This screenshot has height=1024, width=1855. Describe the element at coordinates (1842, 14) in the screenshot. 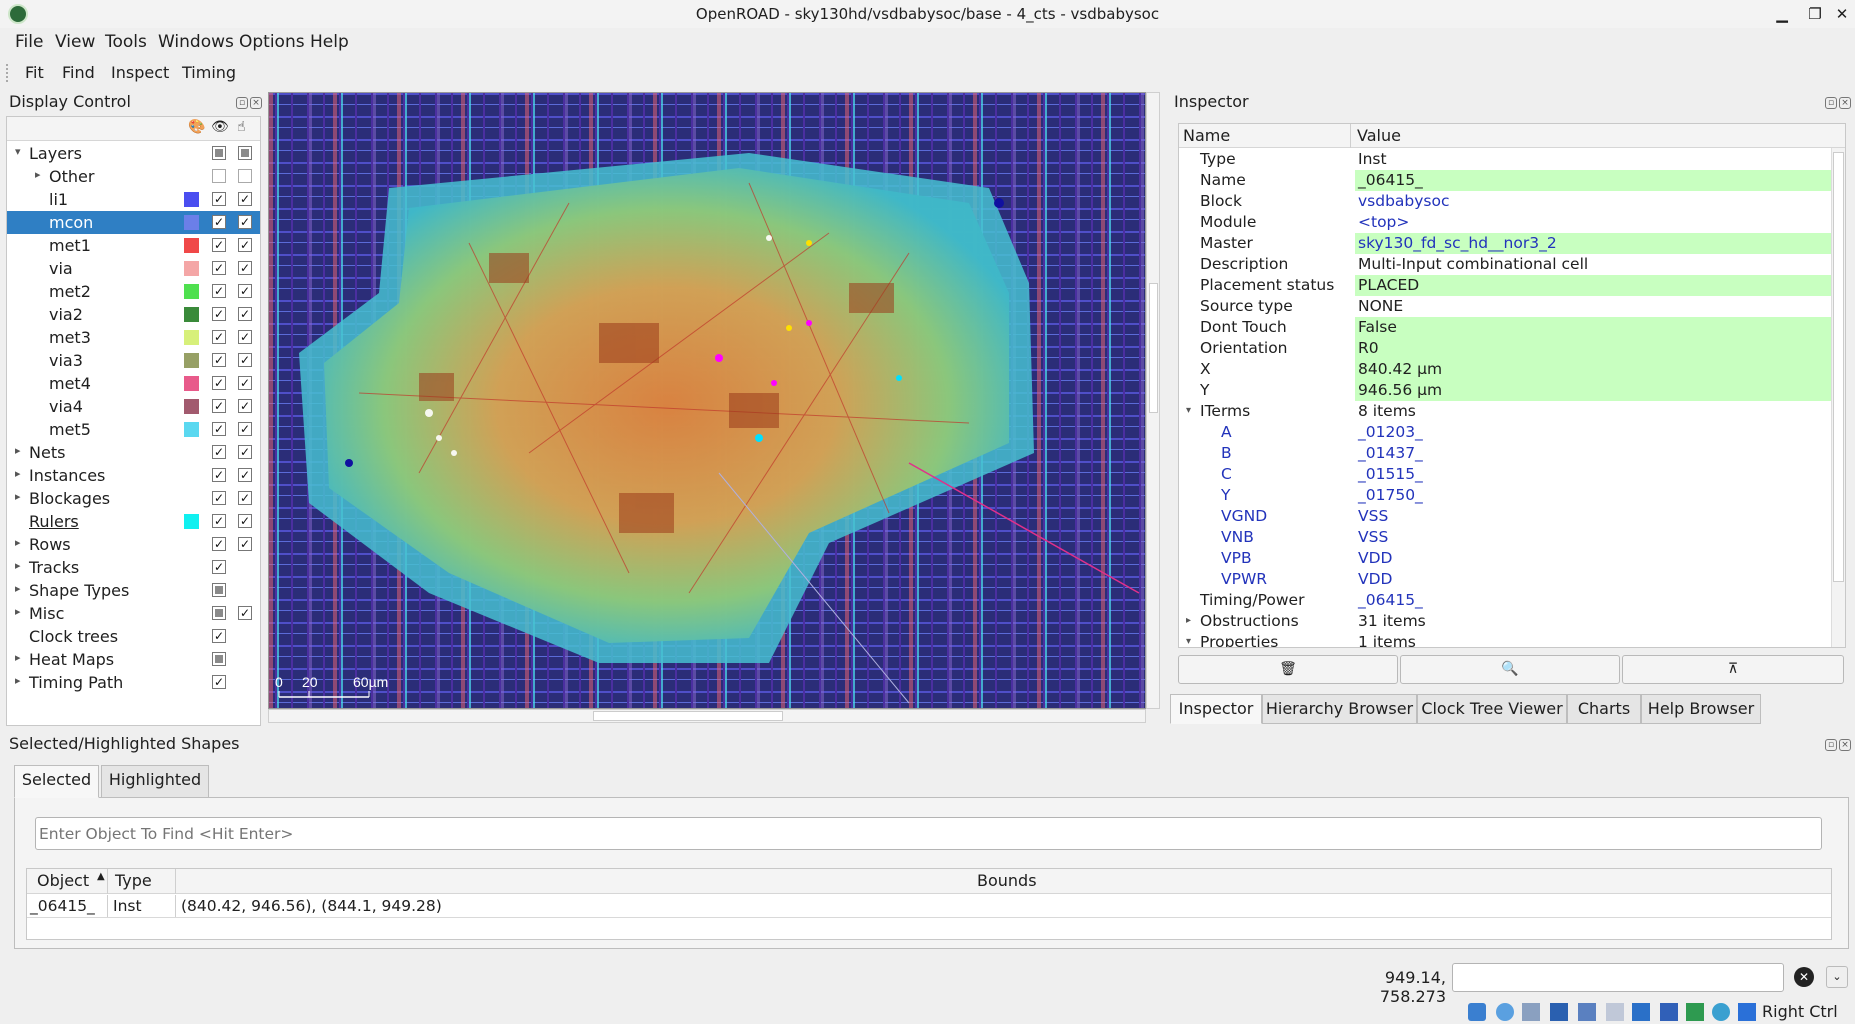

I see `close-window-icon: ✕` at that location.